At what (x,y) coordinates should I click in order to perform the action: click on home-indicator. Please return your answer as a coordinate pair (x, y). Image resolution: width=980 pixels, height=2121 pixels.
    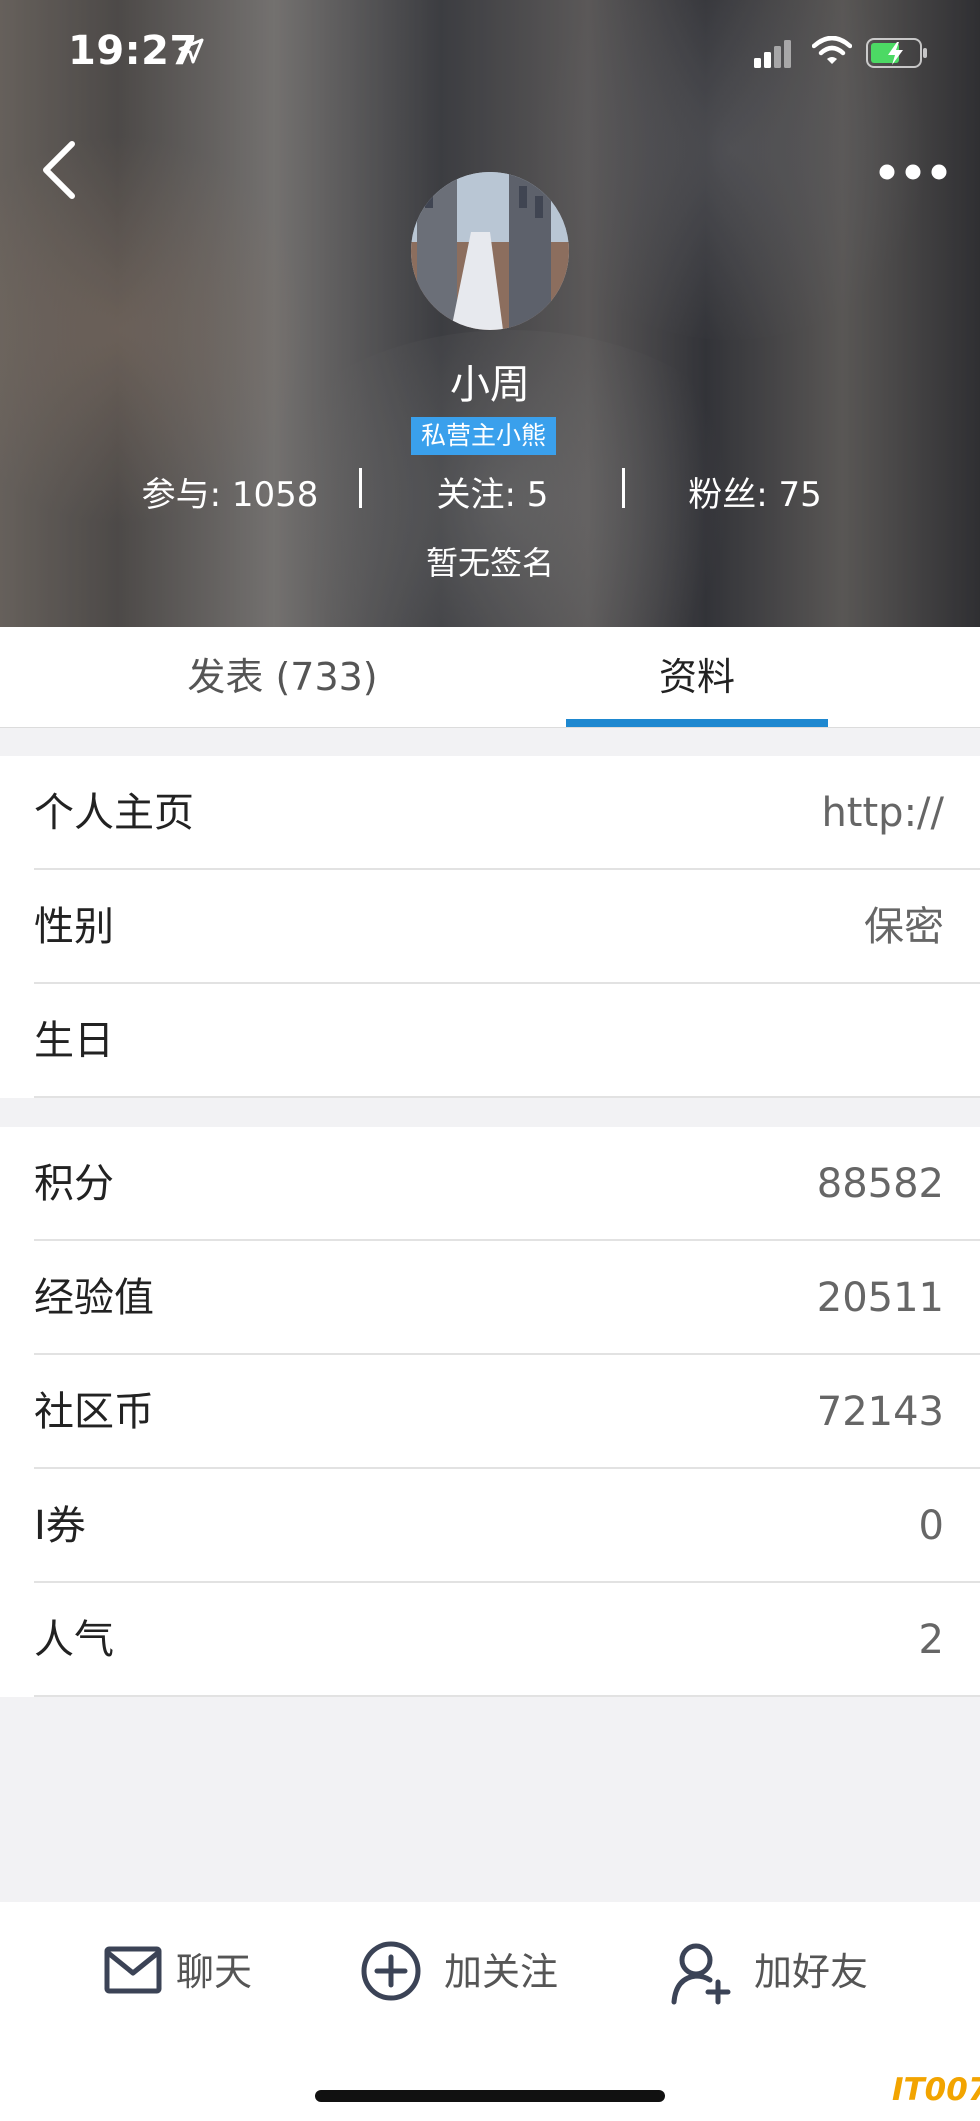
    Looking at the image, I should click on (490, 2096).